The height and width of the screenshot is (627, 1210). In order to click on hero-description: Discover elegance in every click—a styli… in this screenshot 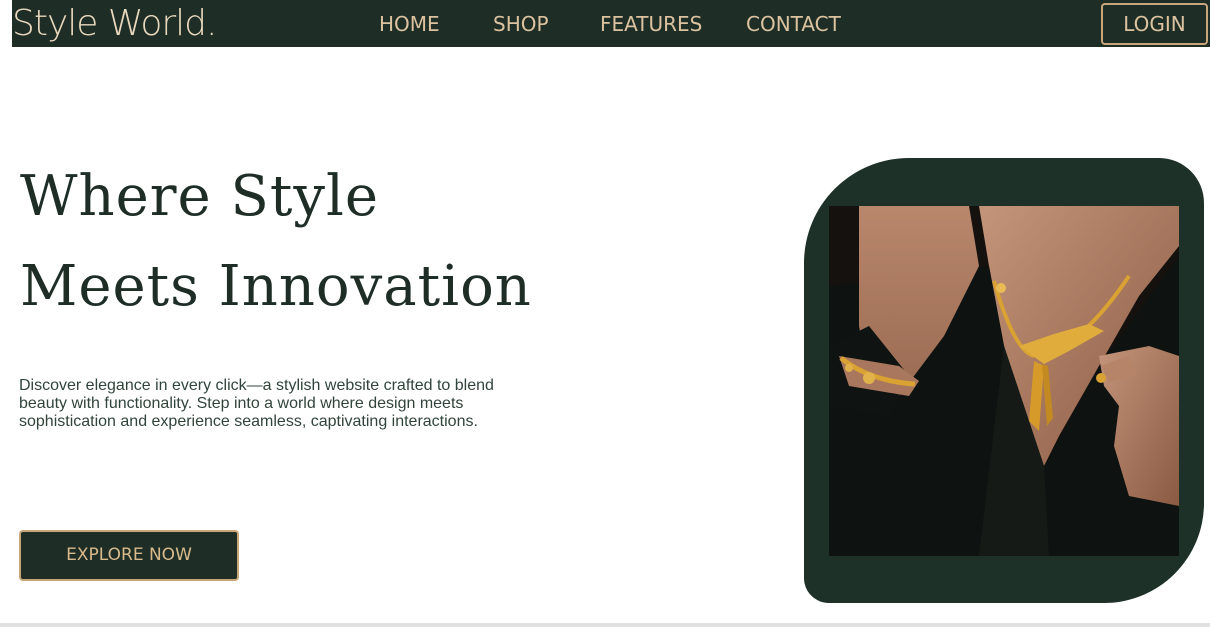, I will do `click(256, 403)`.